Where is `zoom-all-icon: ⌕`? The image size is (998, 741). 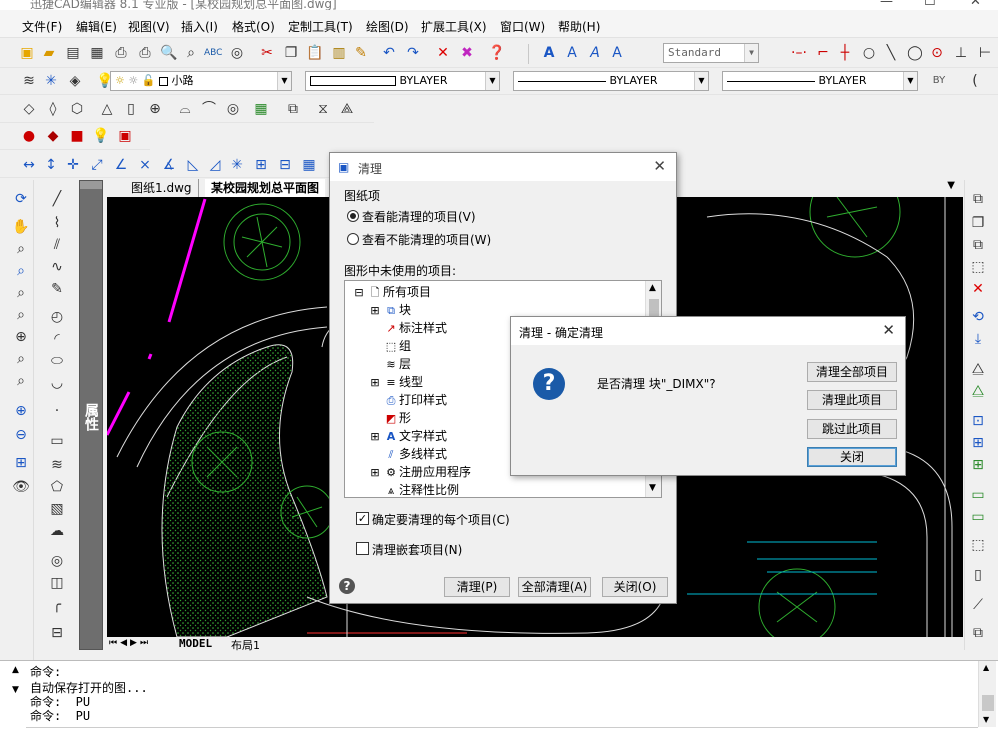 zoom-all-icon: ⌕ is located at coordinates (21, 381).